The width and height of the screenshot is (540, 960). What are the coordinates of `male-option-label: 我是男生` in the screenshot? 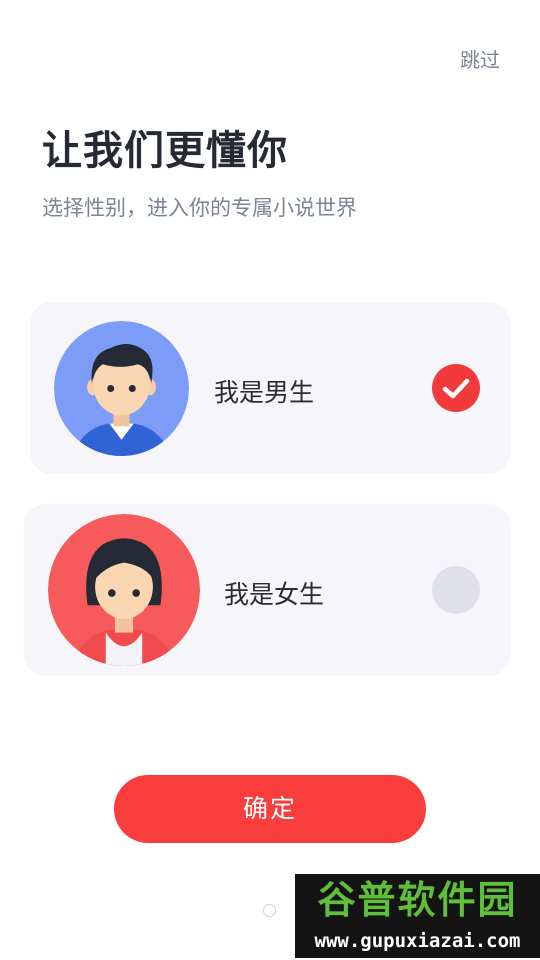 It's located at (264, 392).